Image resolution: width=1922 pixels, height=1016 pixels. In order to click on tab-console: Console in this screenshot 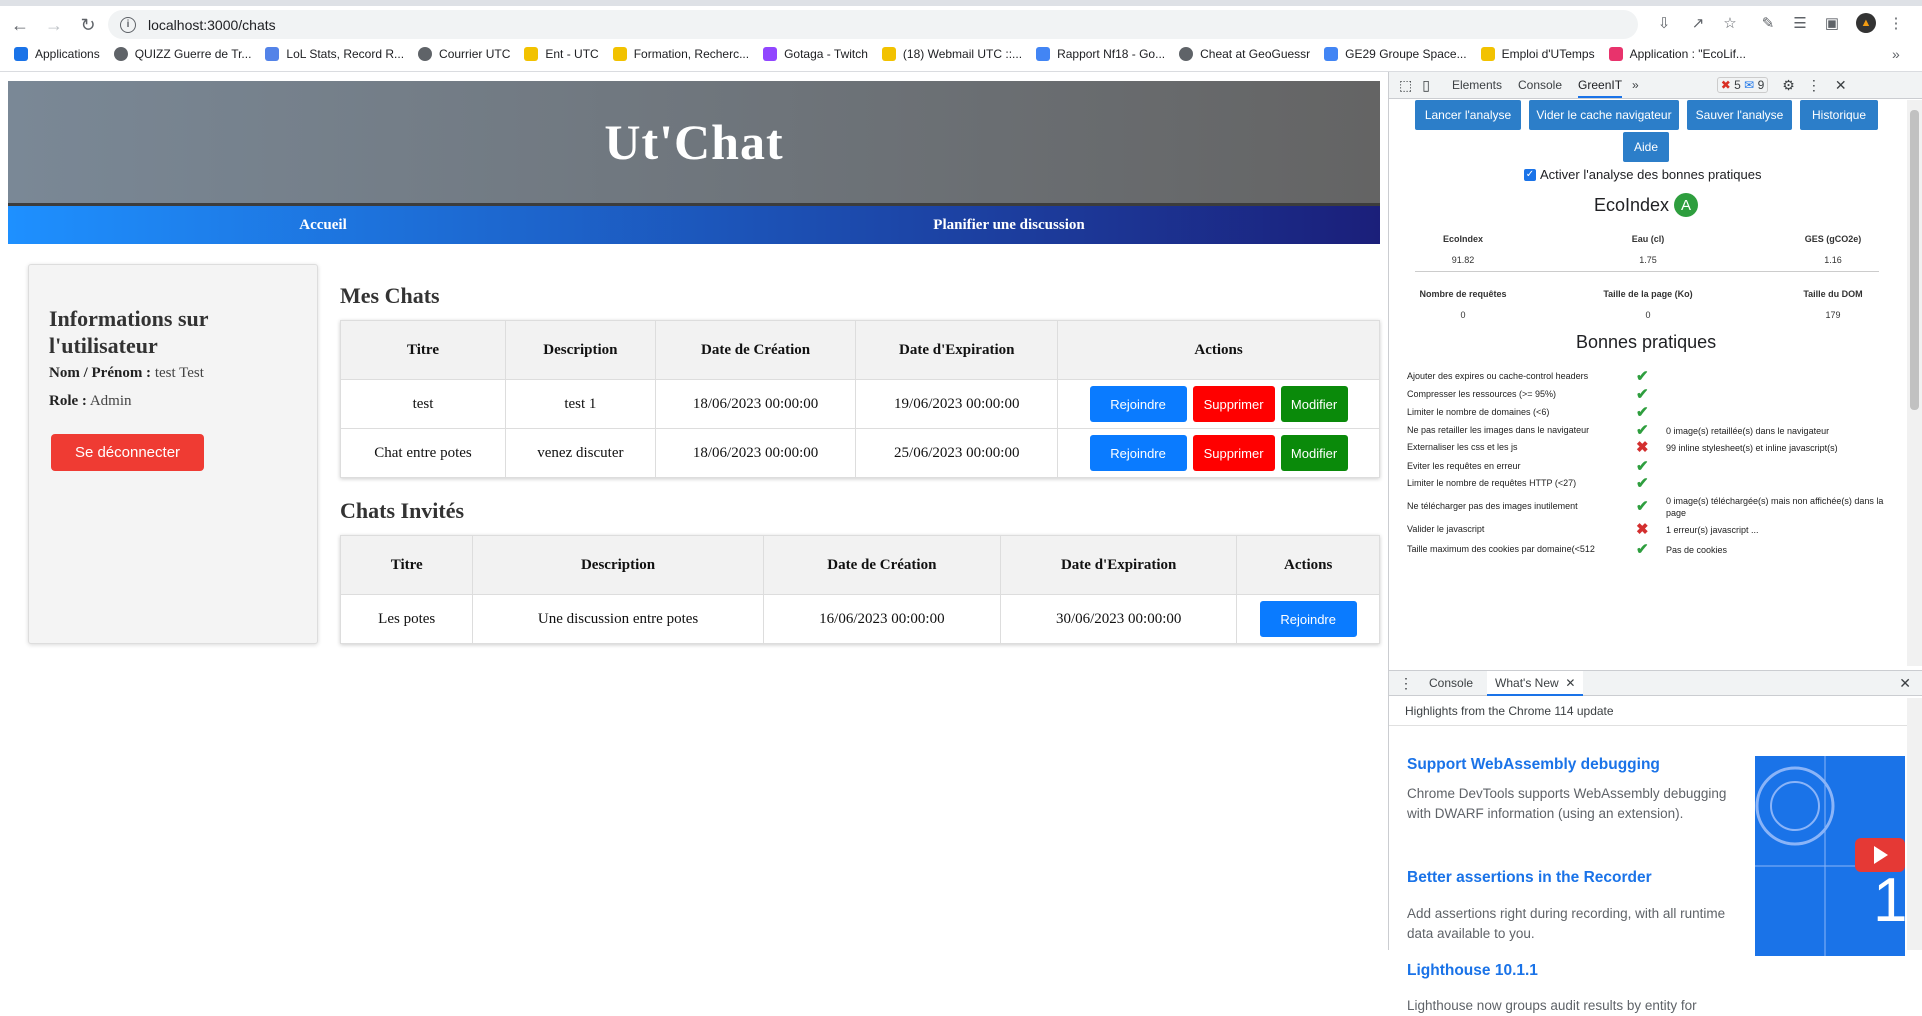, I will do `click(1540, 85)`.